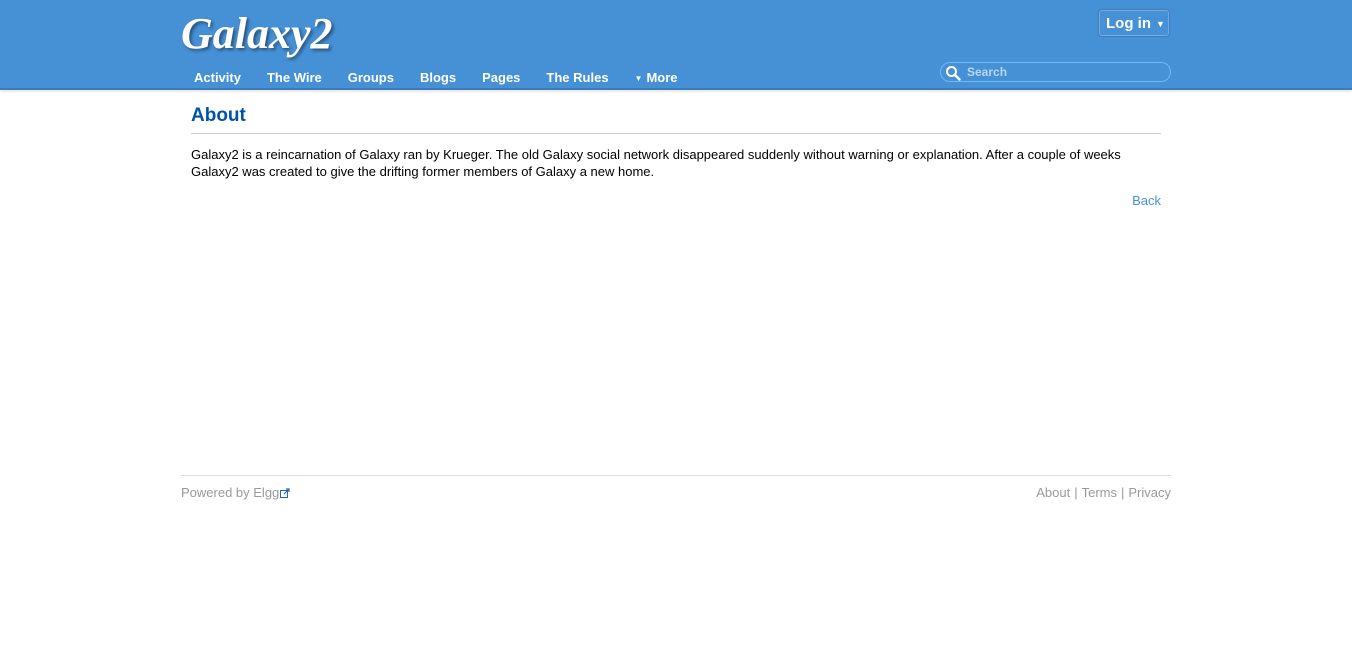  What do you see at coordinates (1099, 492) in the screenshot?
I see `footer-link-terms: Terms` at bounding box center [1099, 492].